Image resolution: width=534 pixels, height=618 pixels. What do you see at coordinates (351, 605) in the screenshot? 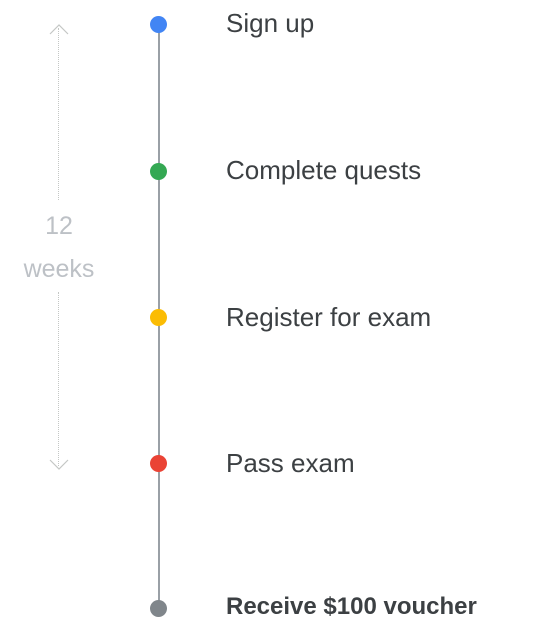
I see `step-label-receive-voucher: Receive $100 voucher` at bounding box center [351, 605].